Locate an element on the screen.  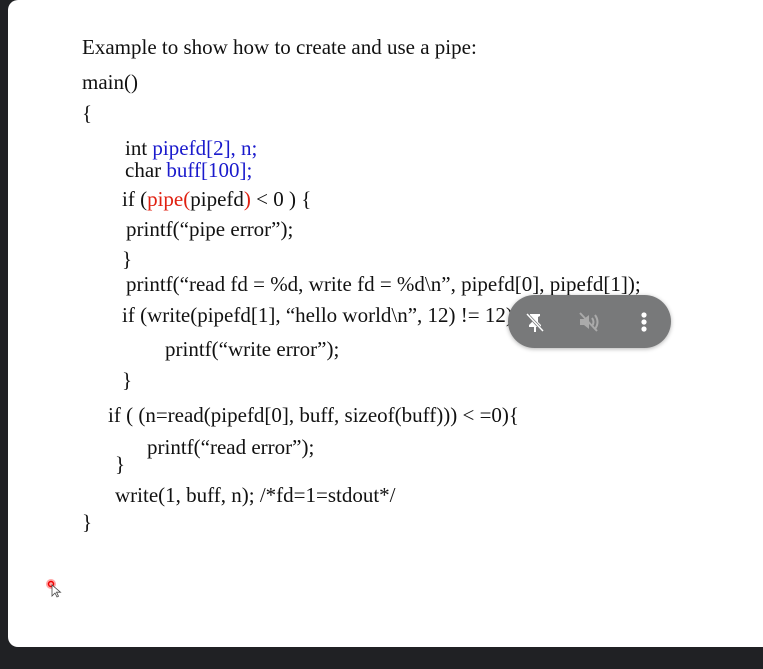
code-segment: main() is located at coordinates (110, 82).